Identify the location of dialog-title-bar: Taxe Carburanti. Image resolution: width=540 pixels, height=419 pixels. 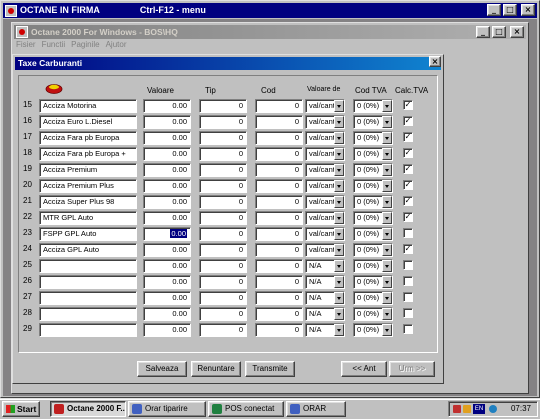
(228, 63).